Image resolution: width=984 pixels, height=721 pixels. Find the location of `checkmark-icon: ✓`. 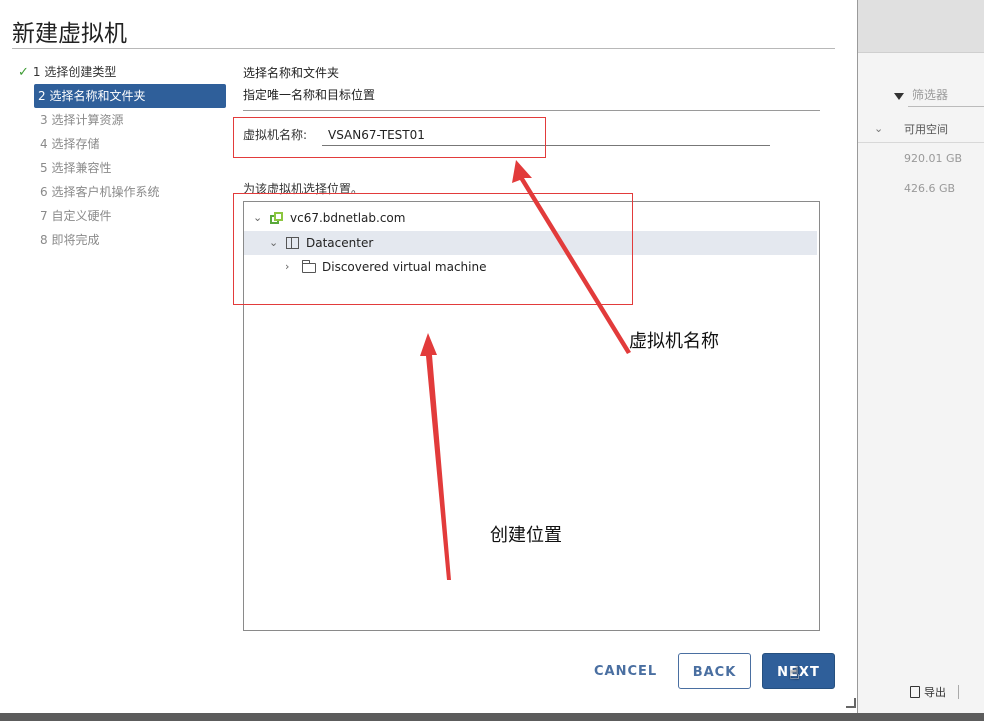

checkmark-icon: ✓ is located at coordinates (23, 72).